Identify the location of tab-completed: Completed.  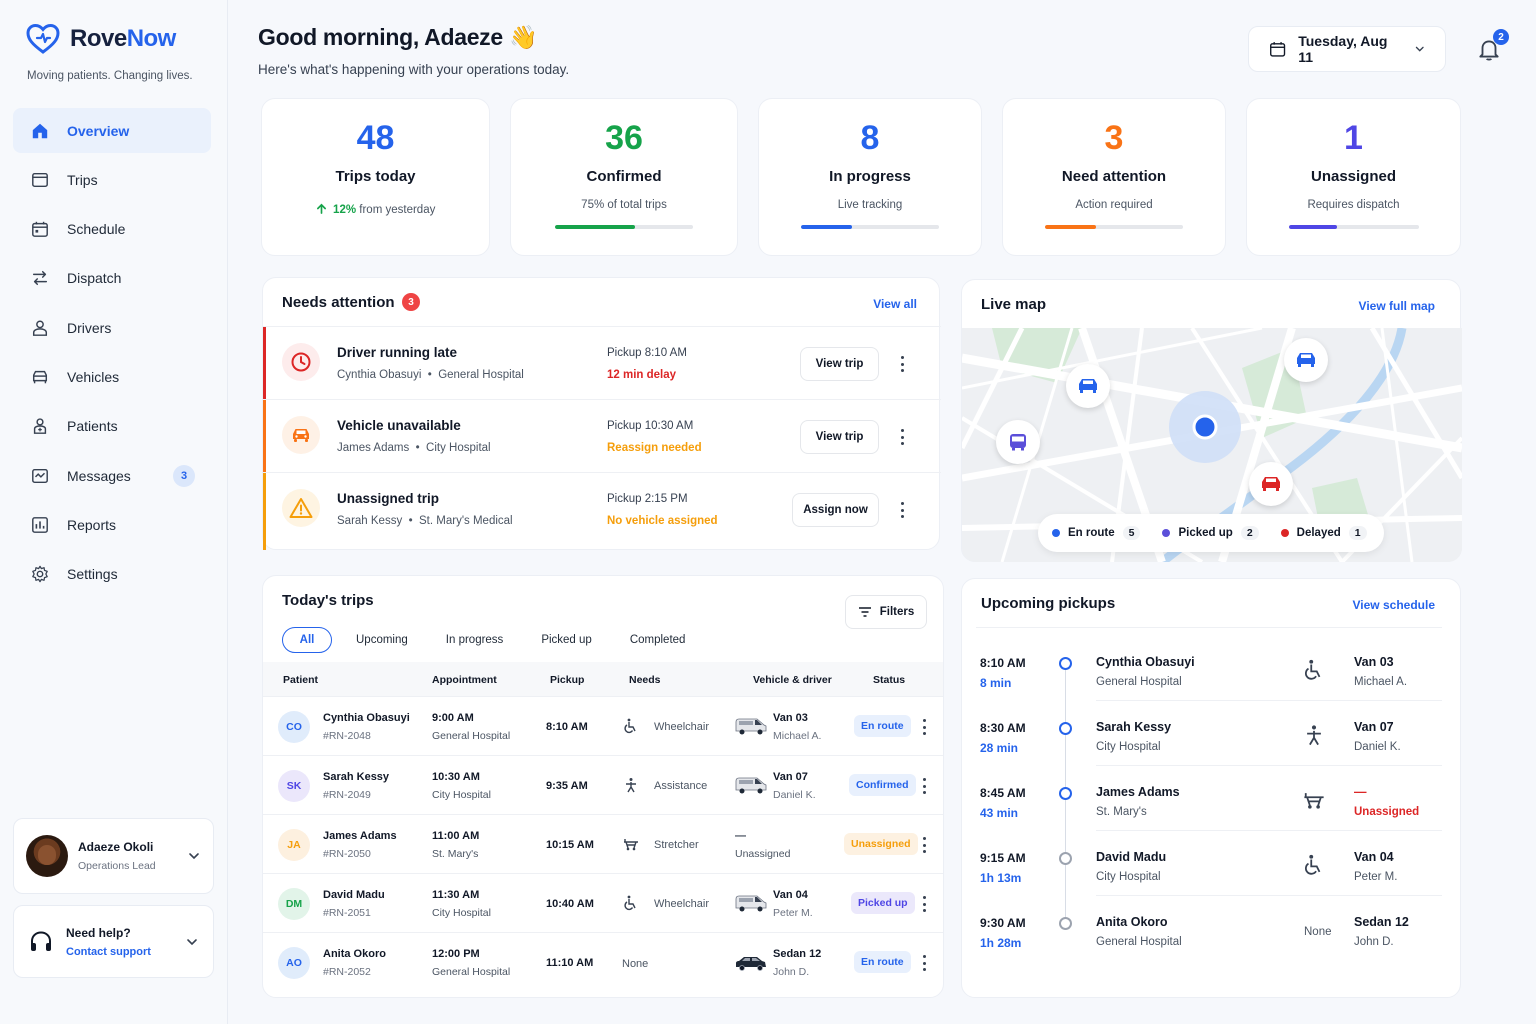
(658, 640).